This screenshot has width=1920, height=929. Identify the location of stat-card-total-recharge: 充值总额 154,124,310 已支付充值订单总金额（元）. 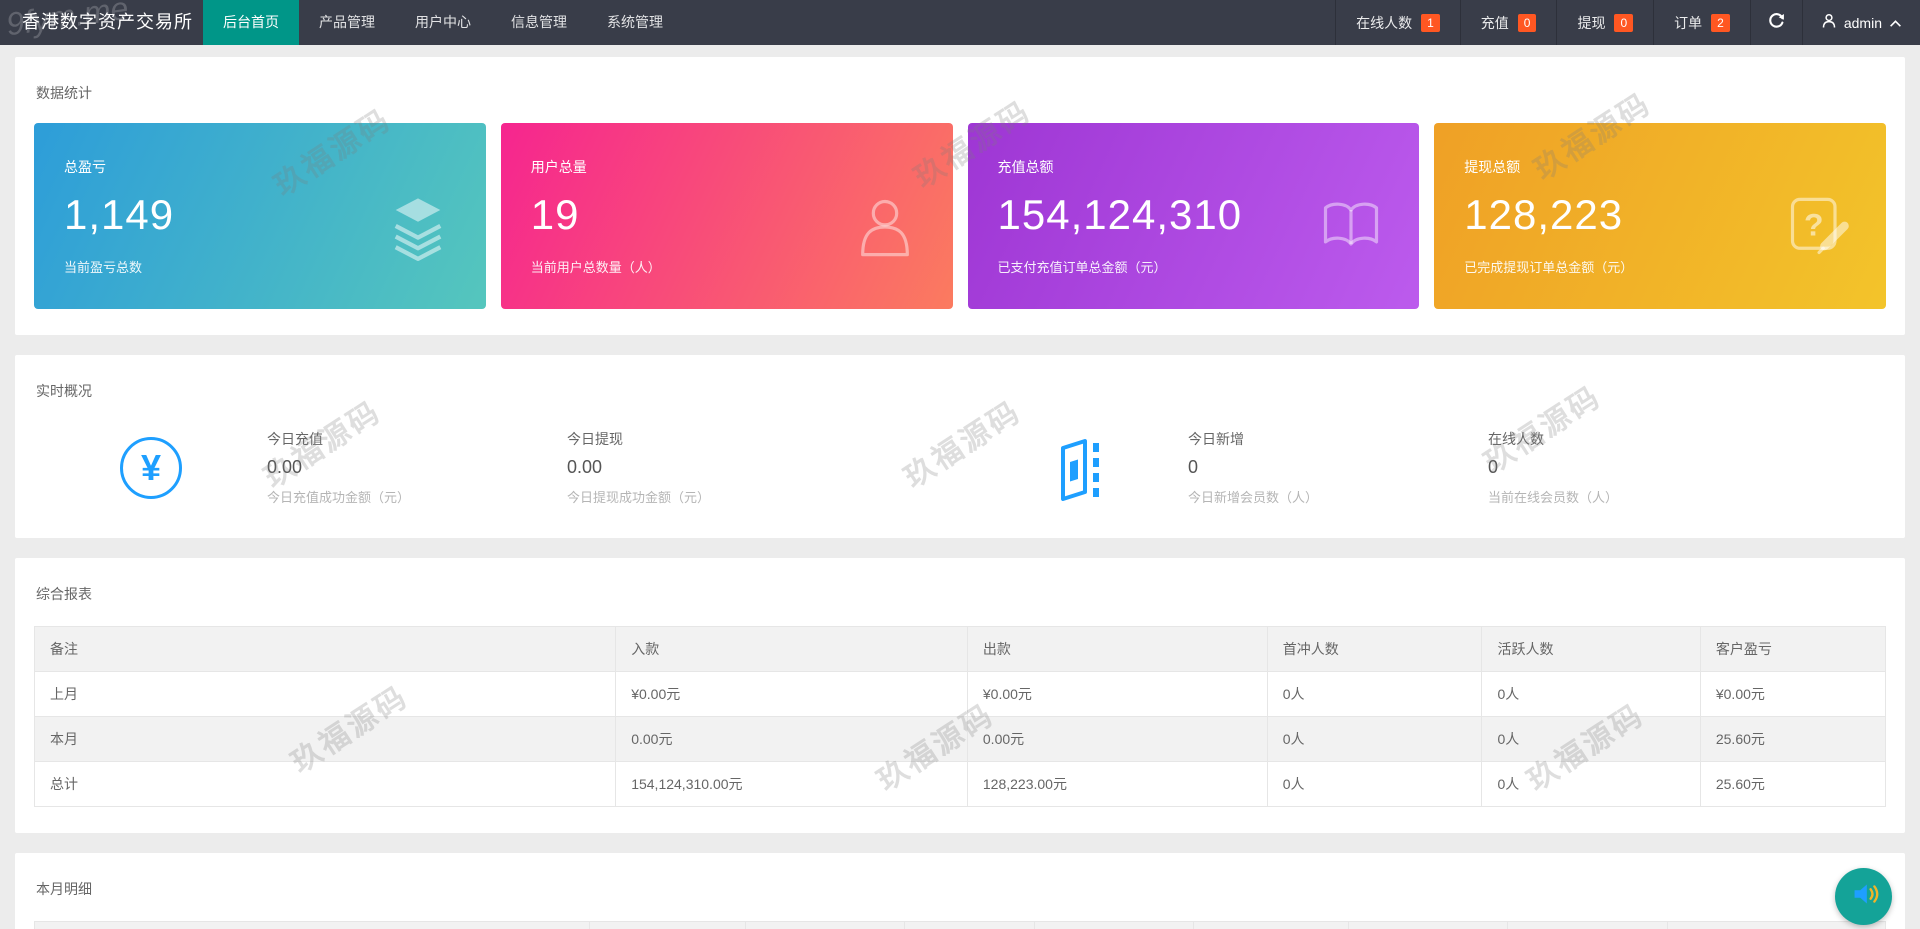
(1193, 216).